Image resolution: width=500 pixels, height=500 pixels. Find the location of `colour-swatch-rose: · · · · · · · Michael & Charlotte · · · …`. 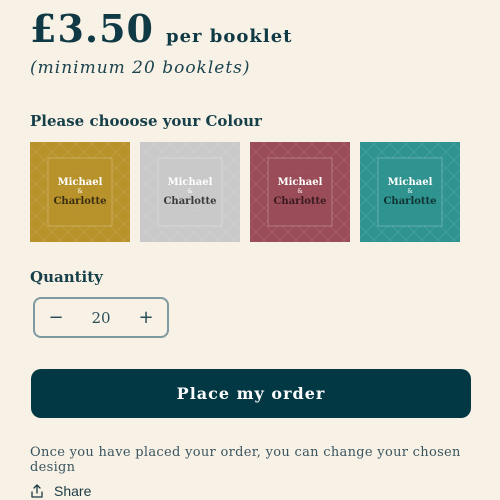

colour-swatch-rose: · · · · · · · Michael & Charlotte · · · … is located at coordinates (300, 192).